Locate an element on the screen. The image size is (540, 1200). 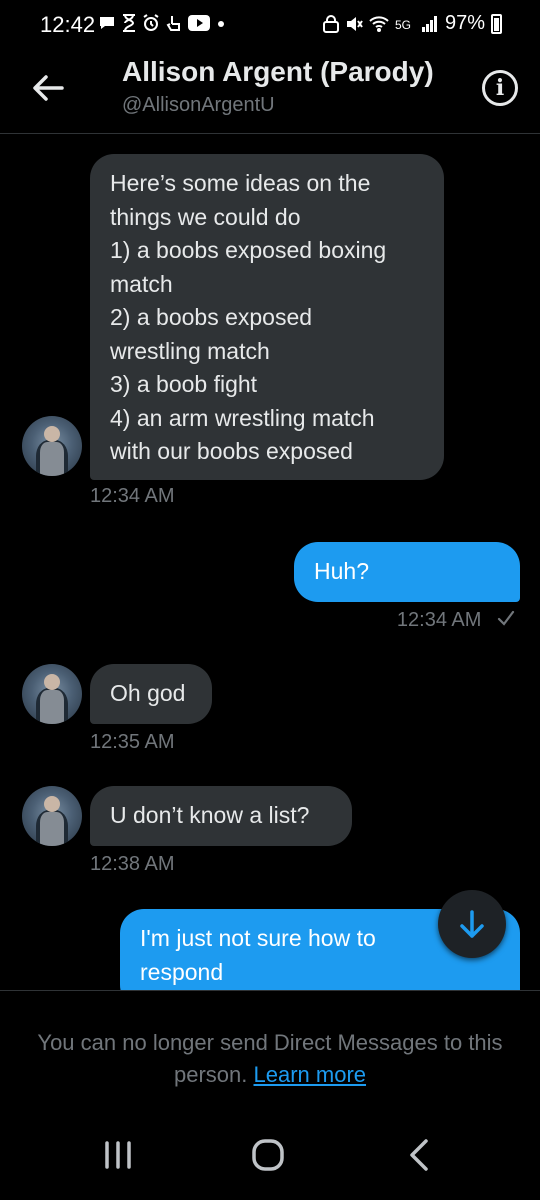
message-timestamp: 12:35 AM is located at coordinates (132, 742).